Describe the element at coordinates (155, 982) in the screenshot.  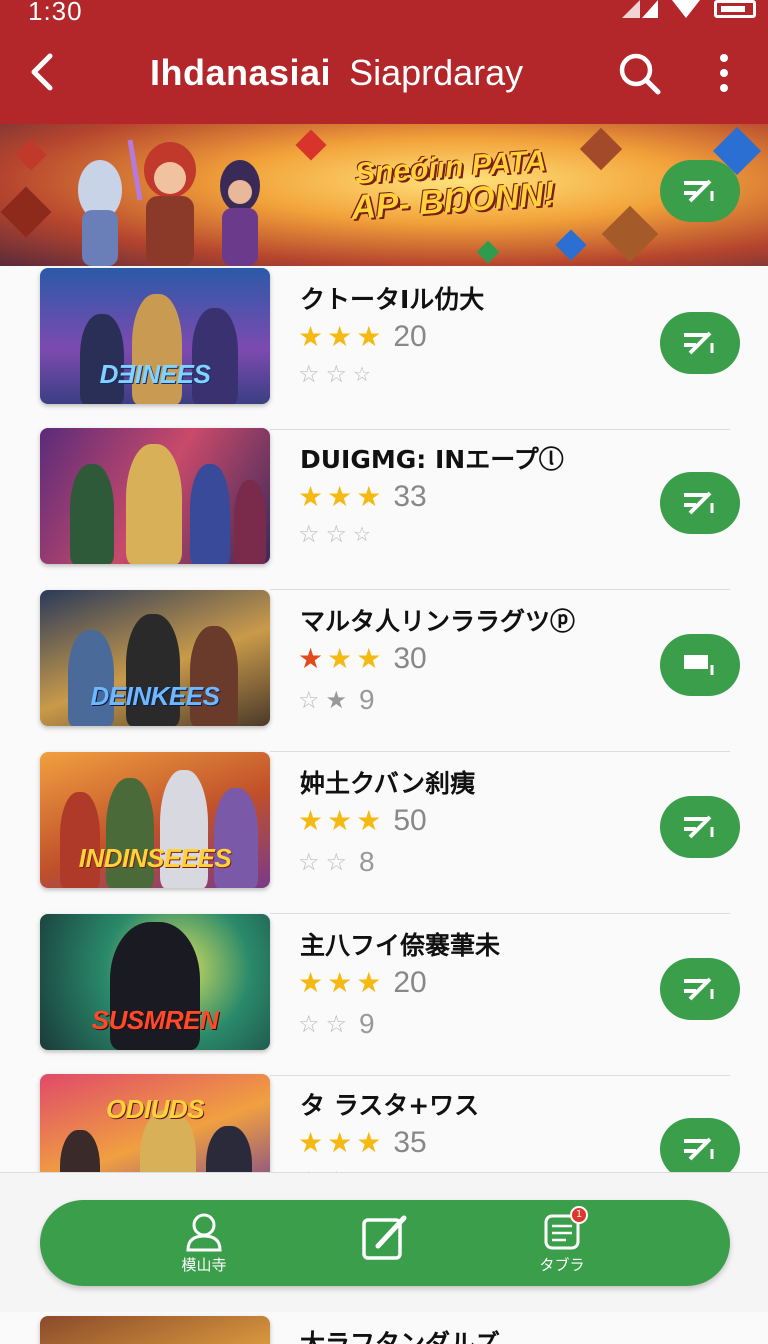
I see `game-thumbnail: SUSMREN` at that location.